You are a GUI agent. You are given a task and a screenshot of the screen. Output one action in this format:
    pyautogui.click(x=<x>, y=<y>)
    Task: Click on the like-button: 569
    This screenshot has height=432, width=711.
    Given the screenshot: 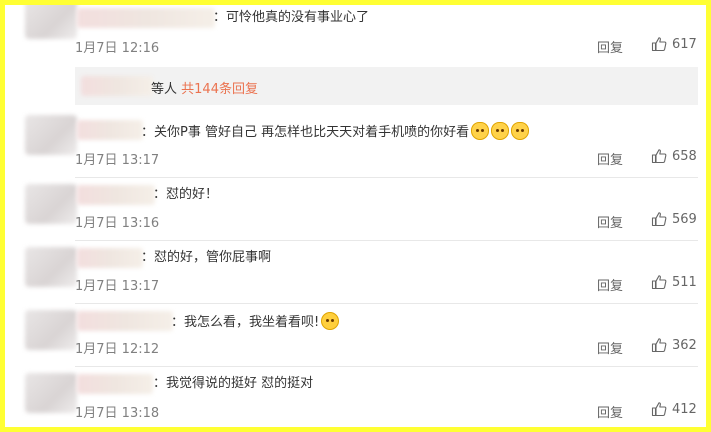 What is the action you would take?
    pyautogui.click(x=674, y=219)
    